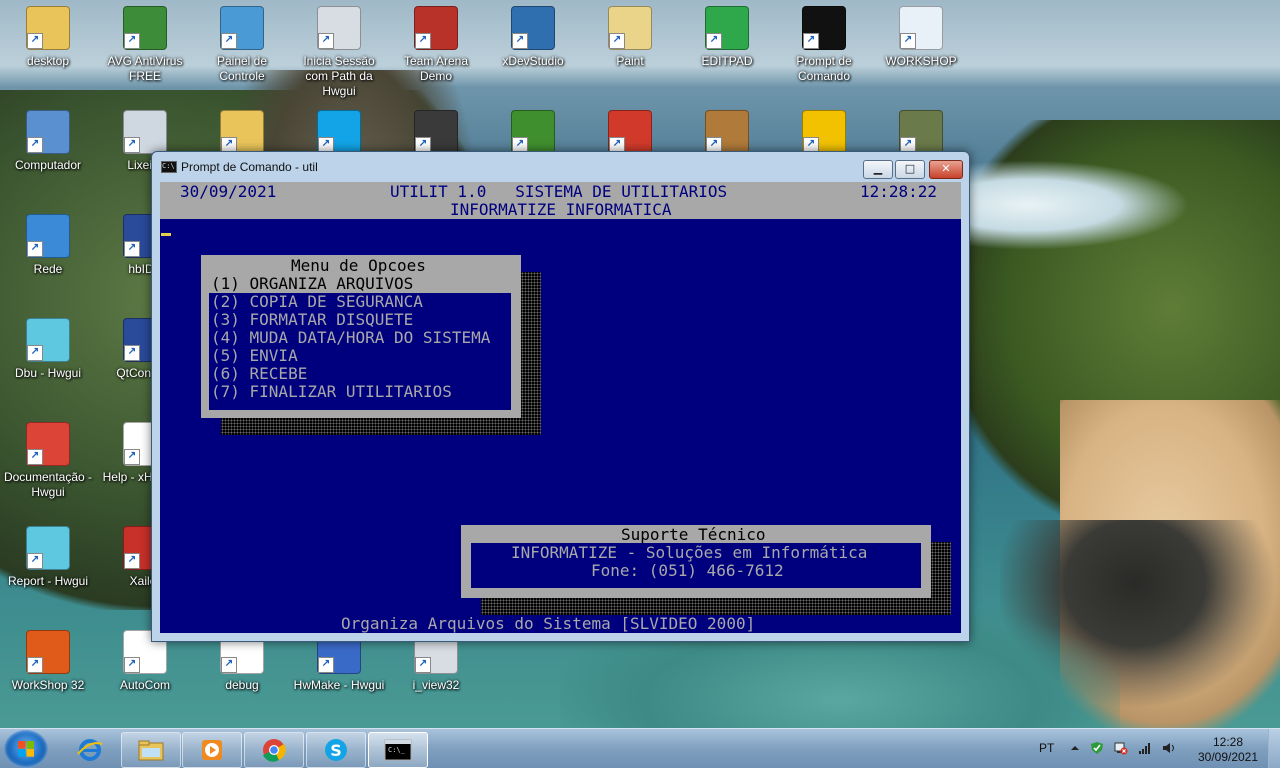 The height and width of the screenshot is (768, 1280). Describe the element at coordinates (899, 191) in the screenshot. I see `header-time: 12:28:22` at that location.